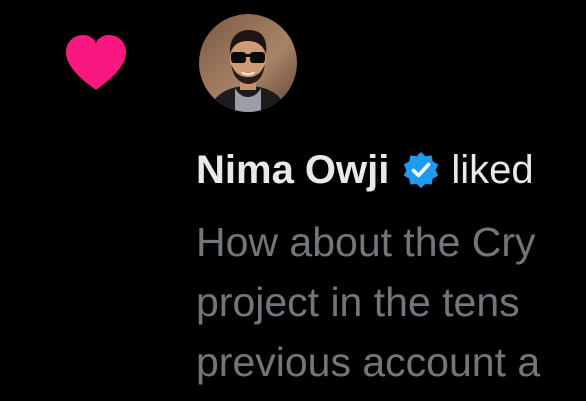  I want to click on verified-badge-icon, so click(421, 170).